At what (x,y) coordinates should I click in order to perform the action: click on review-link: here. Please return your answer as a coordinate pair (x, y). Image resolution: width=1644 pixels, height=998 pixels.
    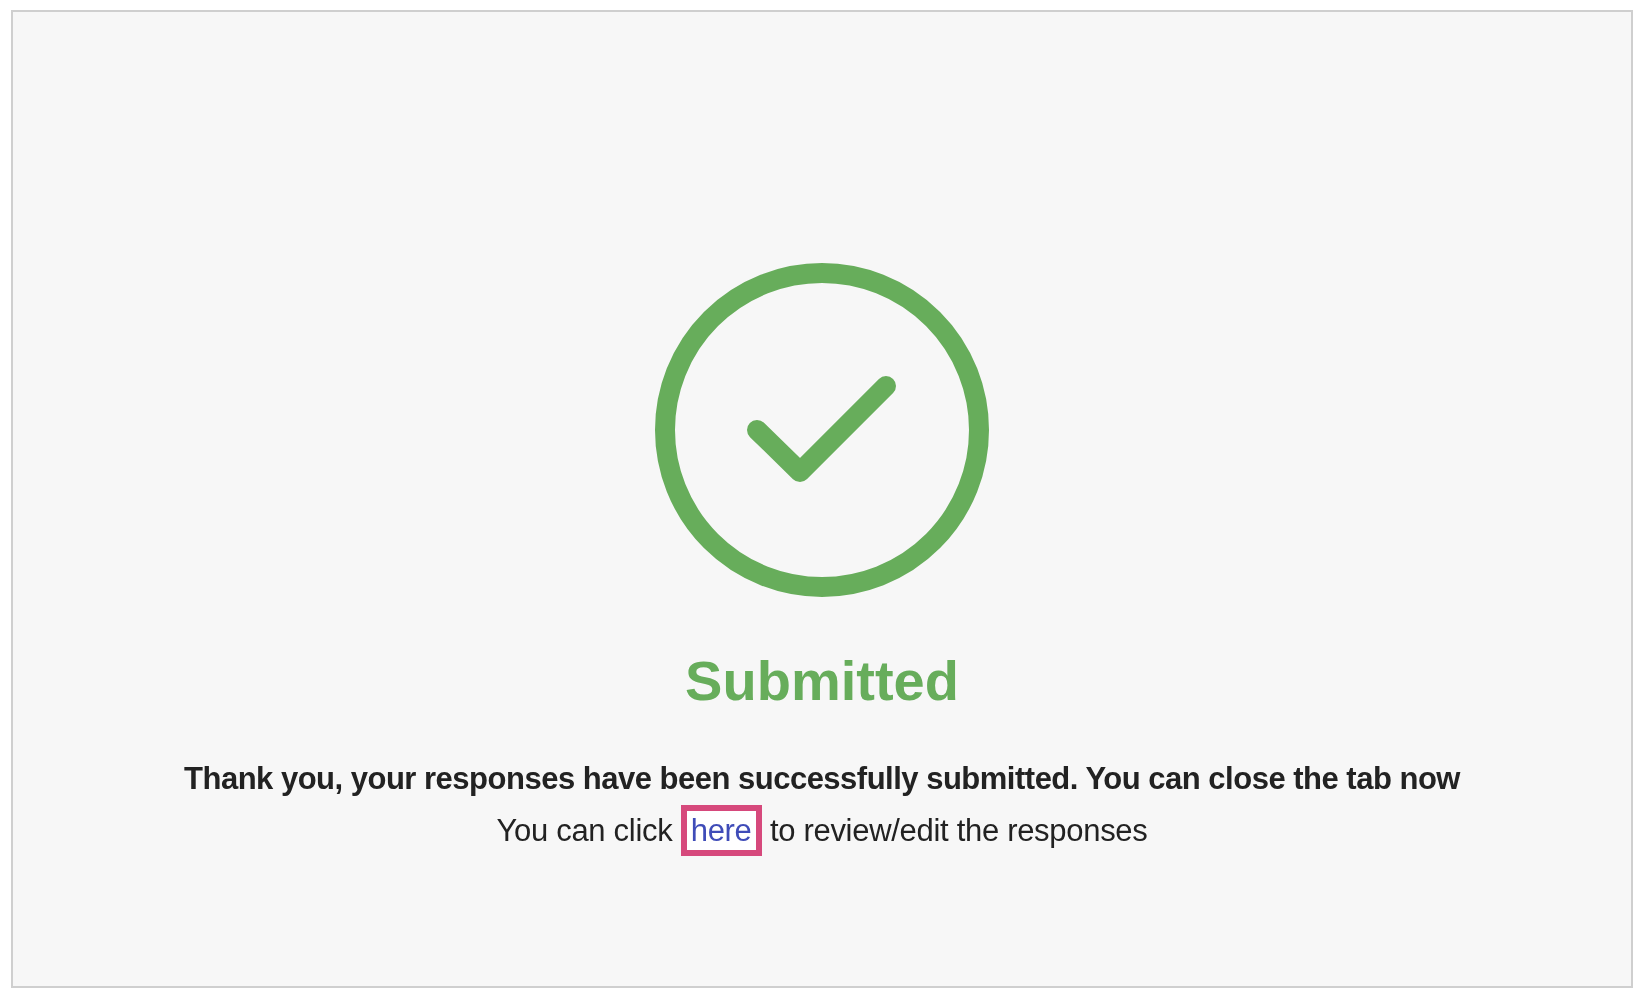
    Looking at the image, I should click on (721, 831).